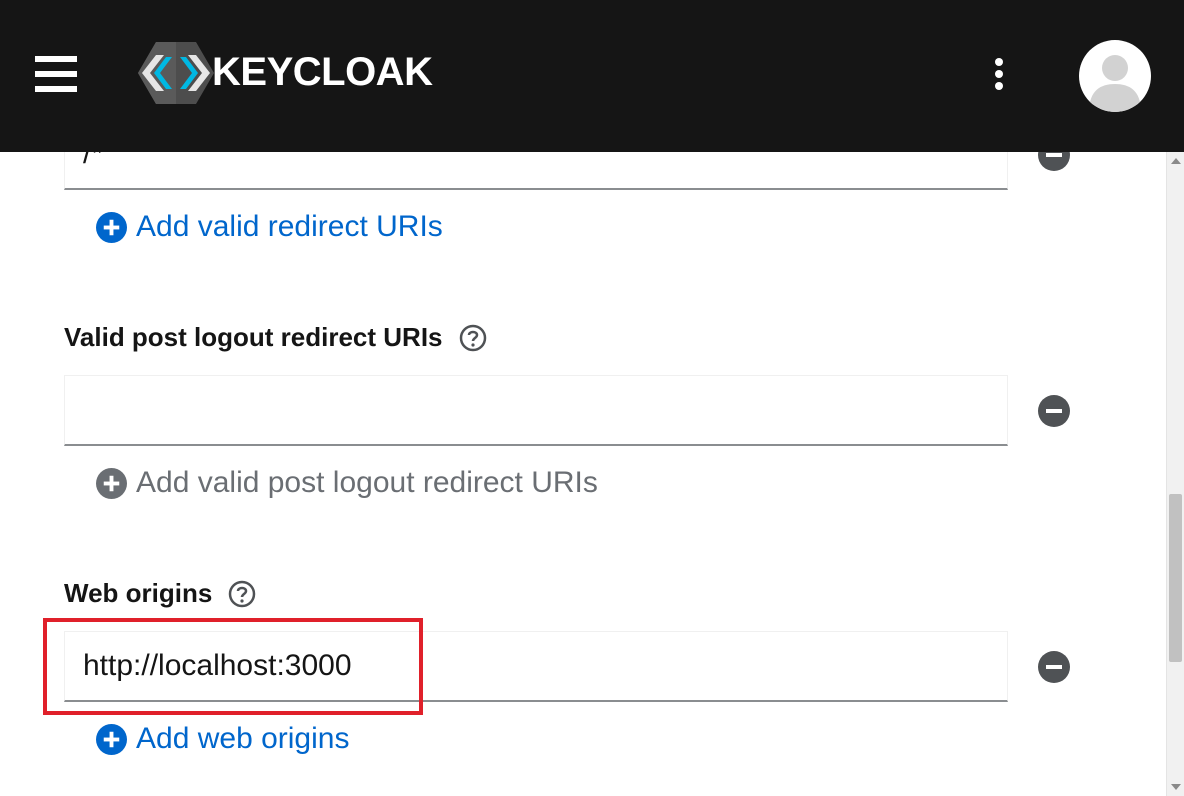 The height and width of the screenshot is (796, 1184). I want to click on scroll-down-arrow-icon, so click(1176, 787).